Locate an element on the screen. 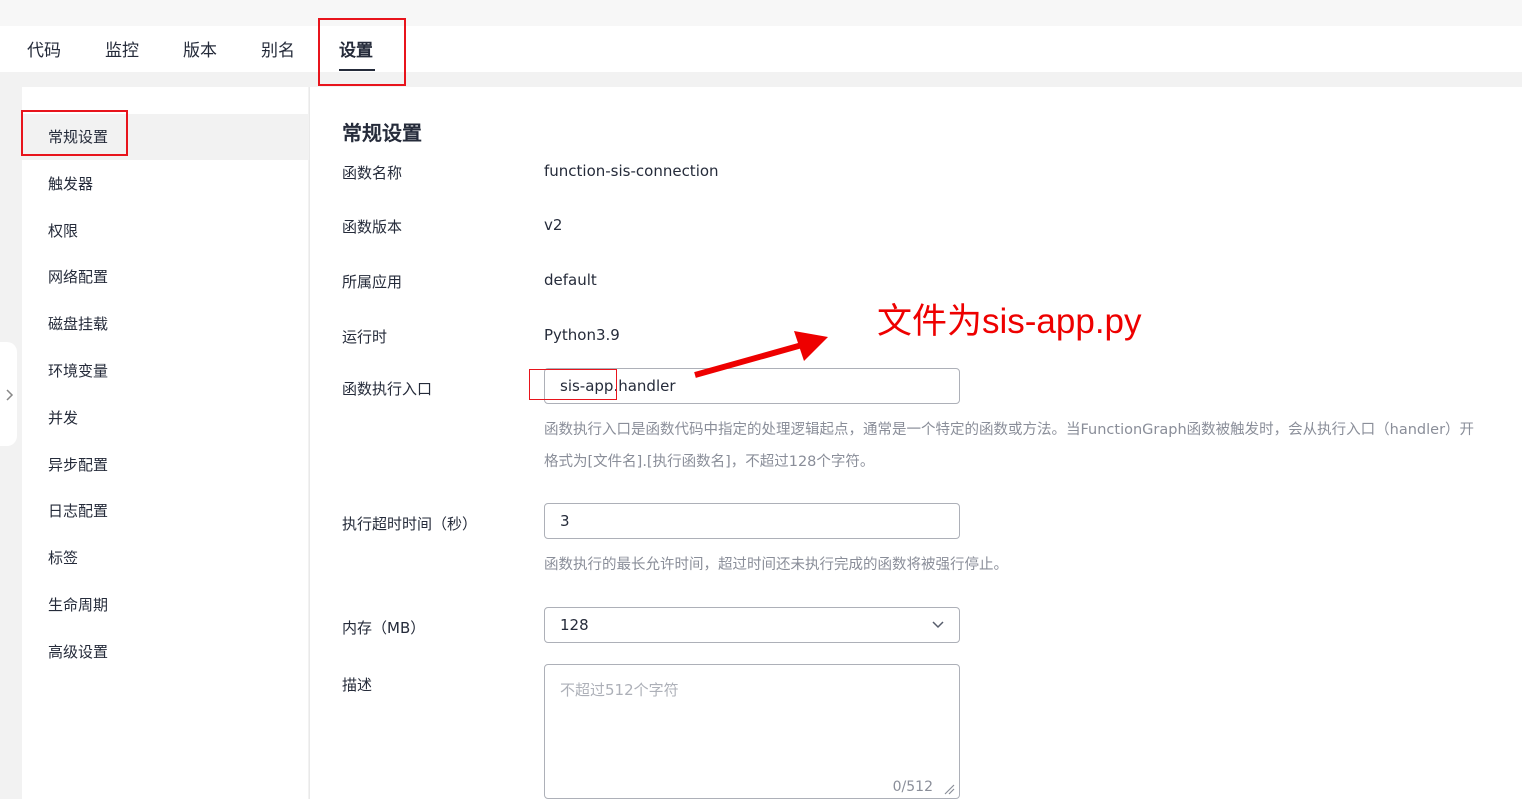 This screenshot has height=799, width=1522. tab-code: 代码 is located at coordinates (44, 49).